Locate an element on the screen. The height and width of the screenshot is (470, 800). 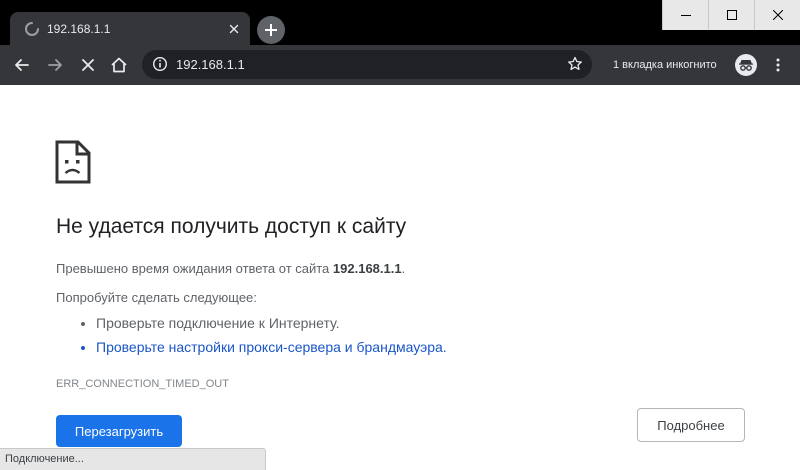
back-arrow-icon is located at coordinates (22, 65).